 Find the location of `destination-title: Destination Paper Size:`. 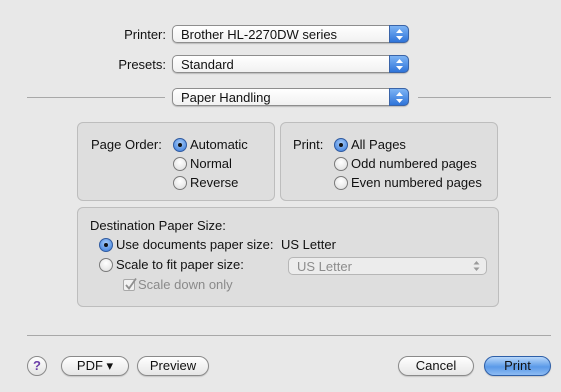

destination-title: Destination Paper Size: is located at coordinates (158, 225).